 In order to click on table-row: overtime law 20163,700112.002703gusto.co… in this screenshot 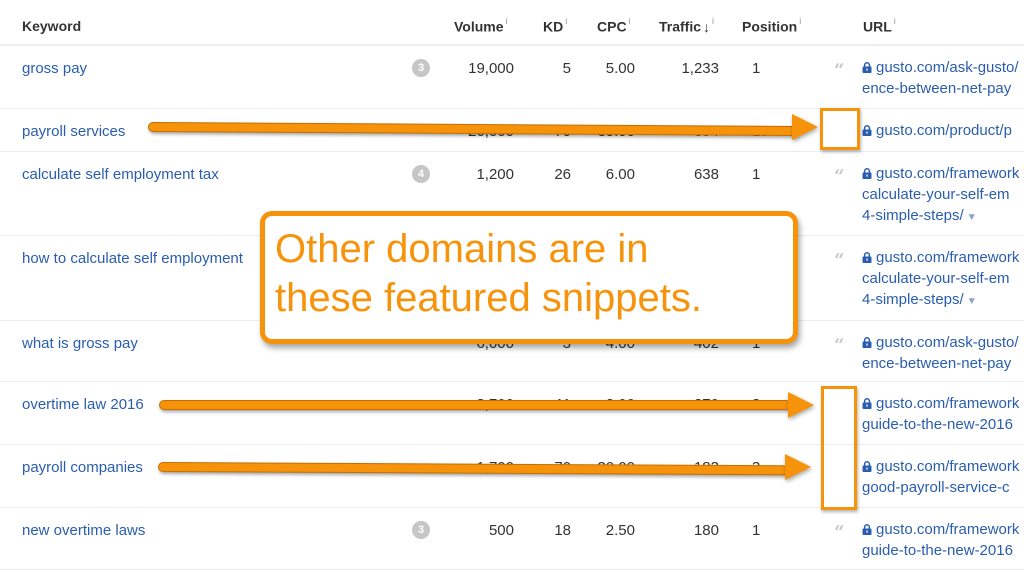, I will do `click(512, 413)`.